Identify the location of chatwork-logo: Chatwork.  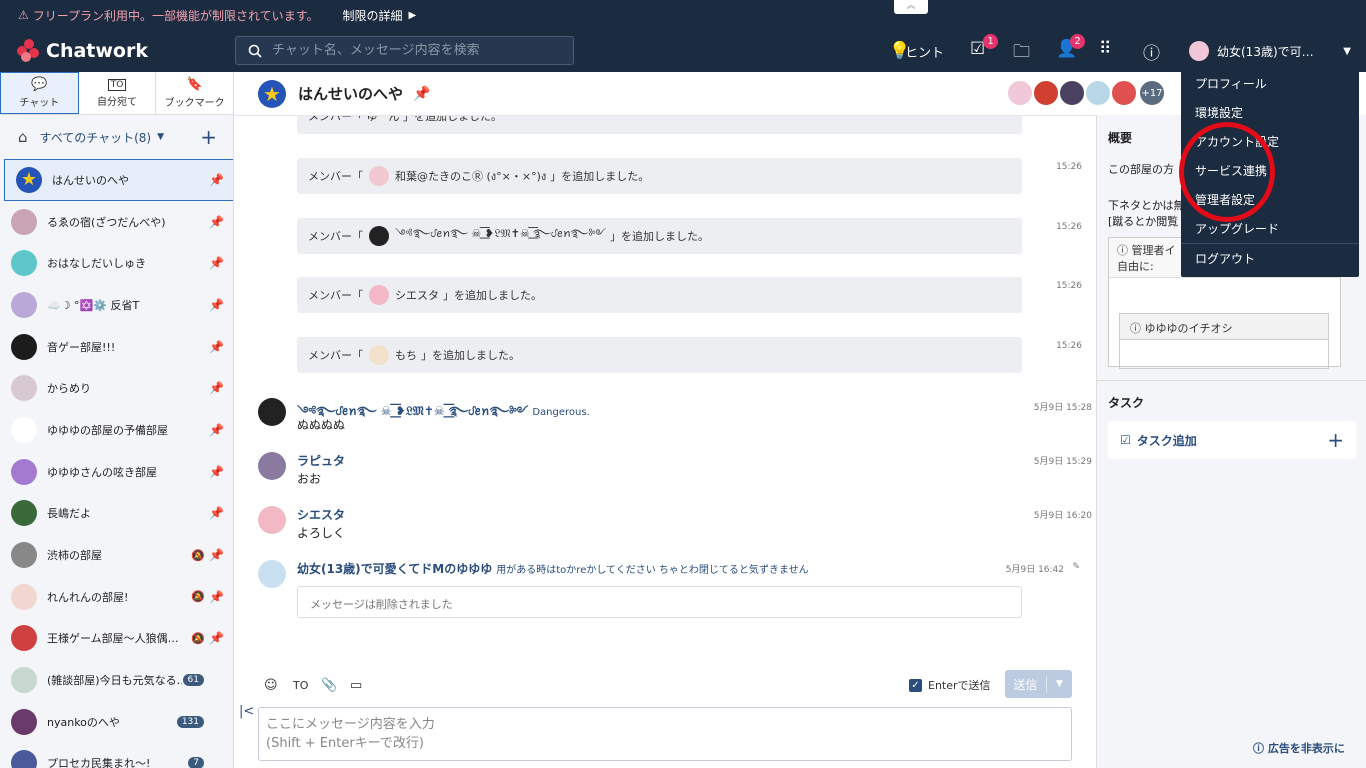
(82, 51).